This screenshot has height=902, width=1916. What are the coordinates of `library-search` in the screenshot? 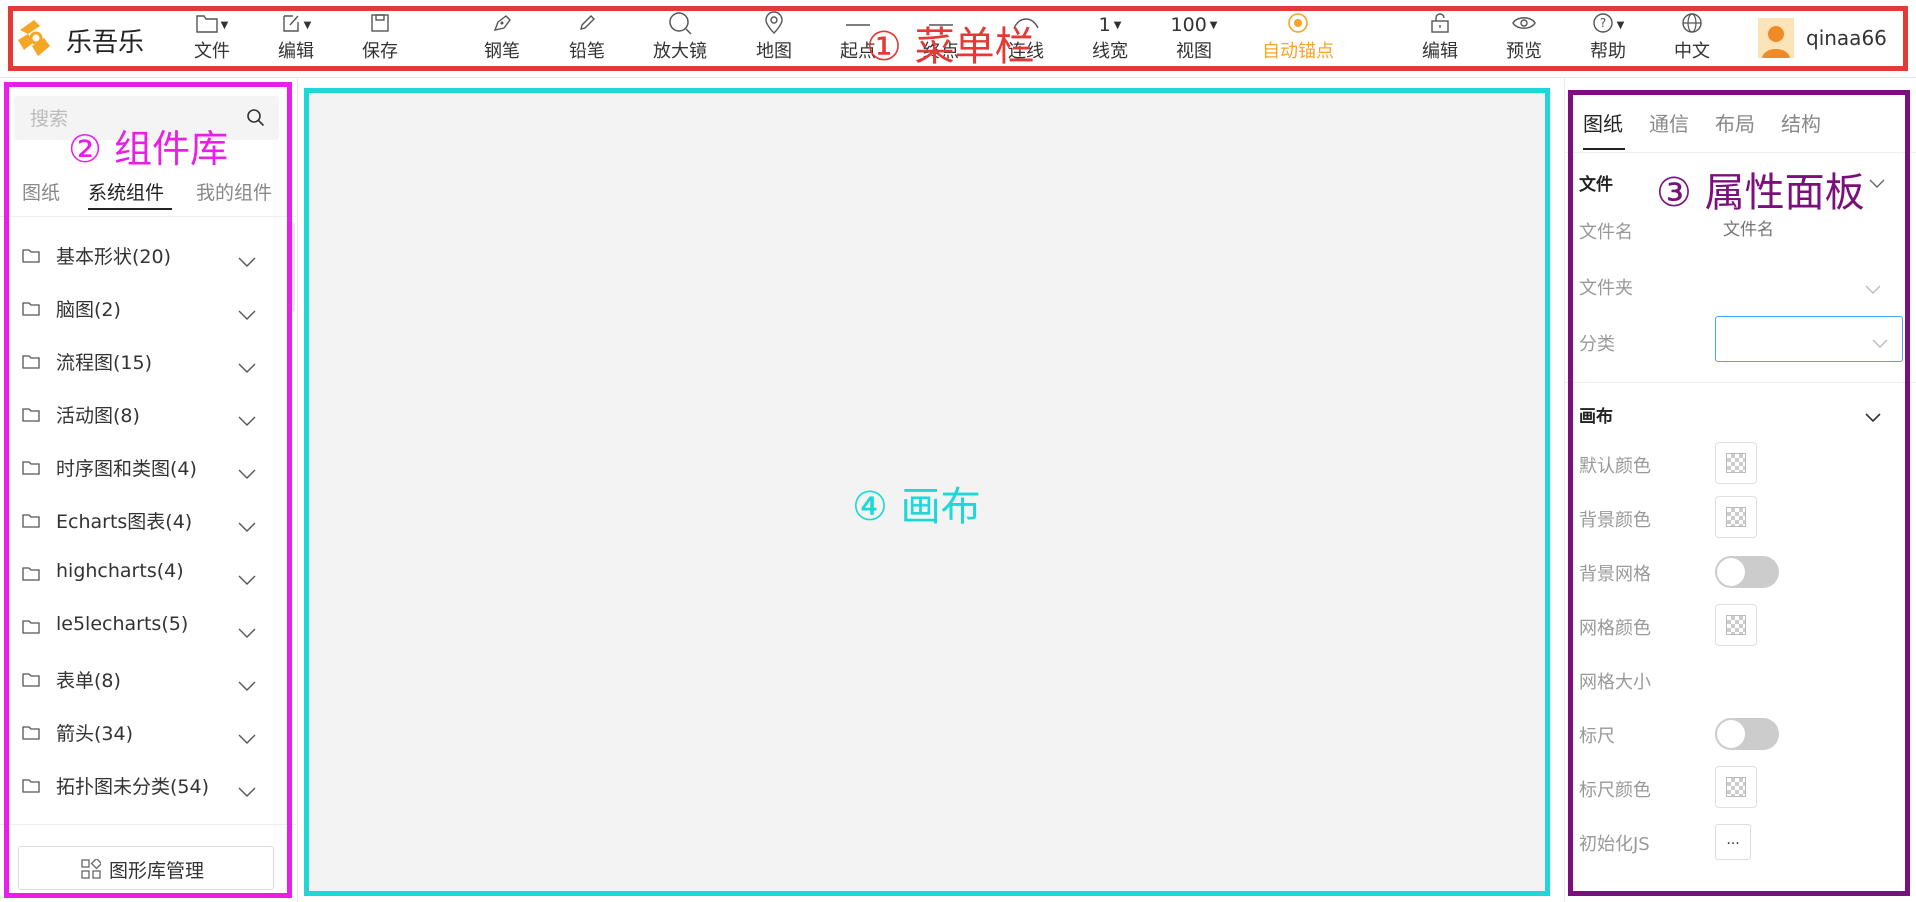 It's located at (146, 119).